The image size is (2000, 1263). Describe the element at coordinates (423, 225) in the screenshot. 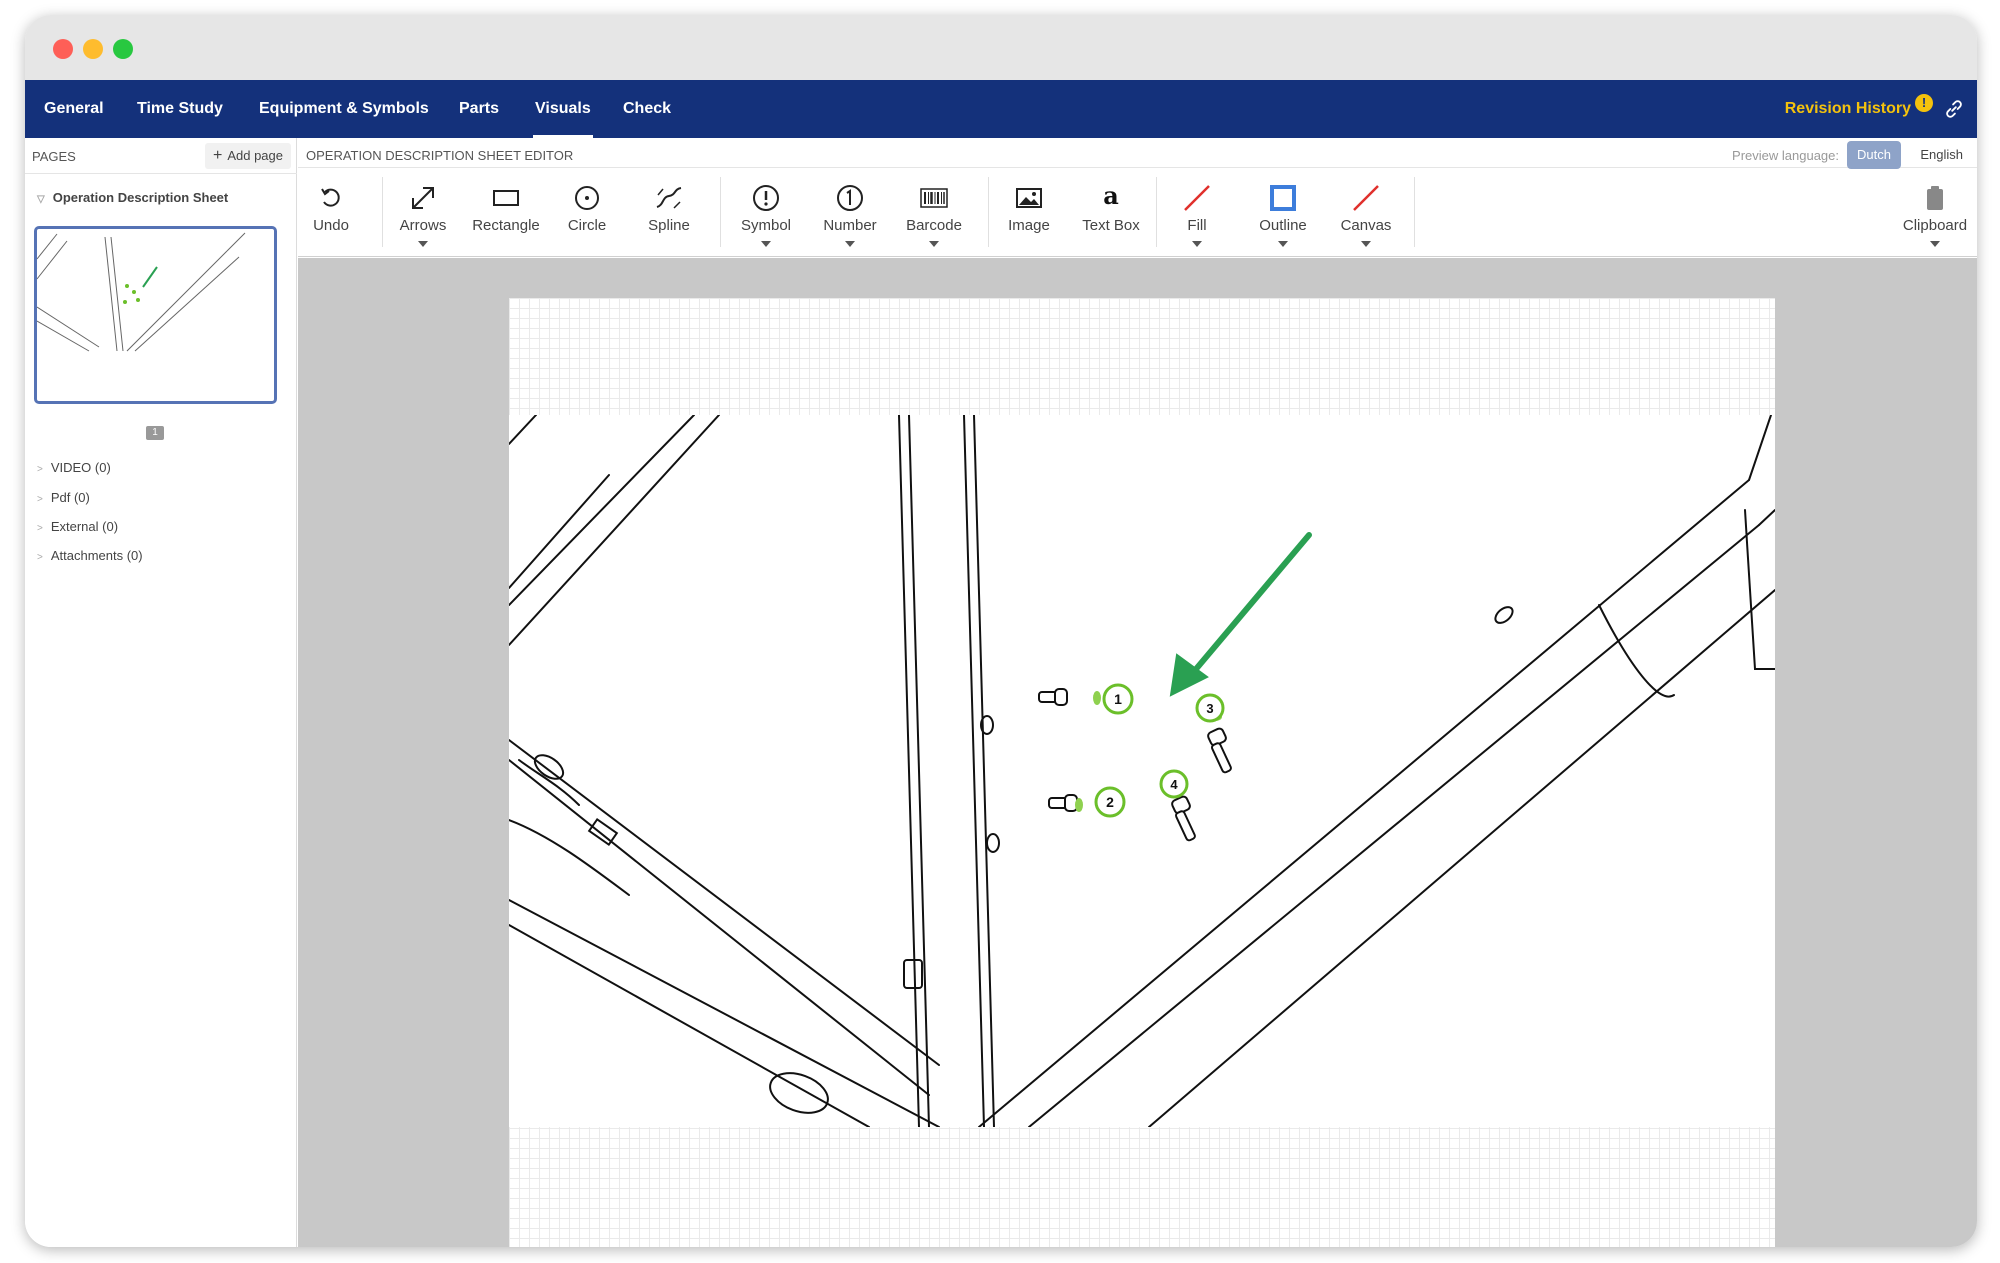

I see `tool-label: Arrows` at that location.